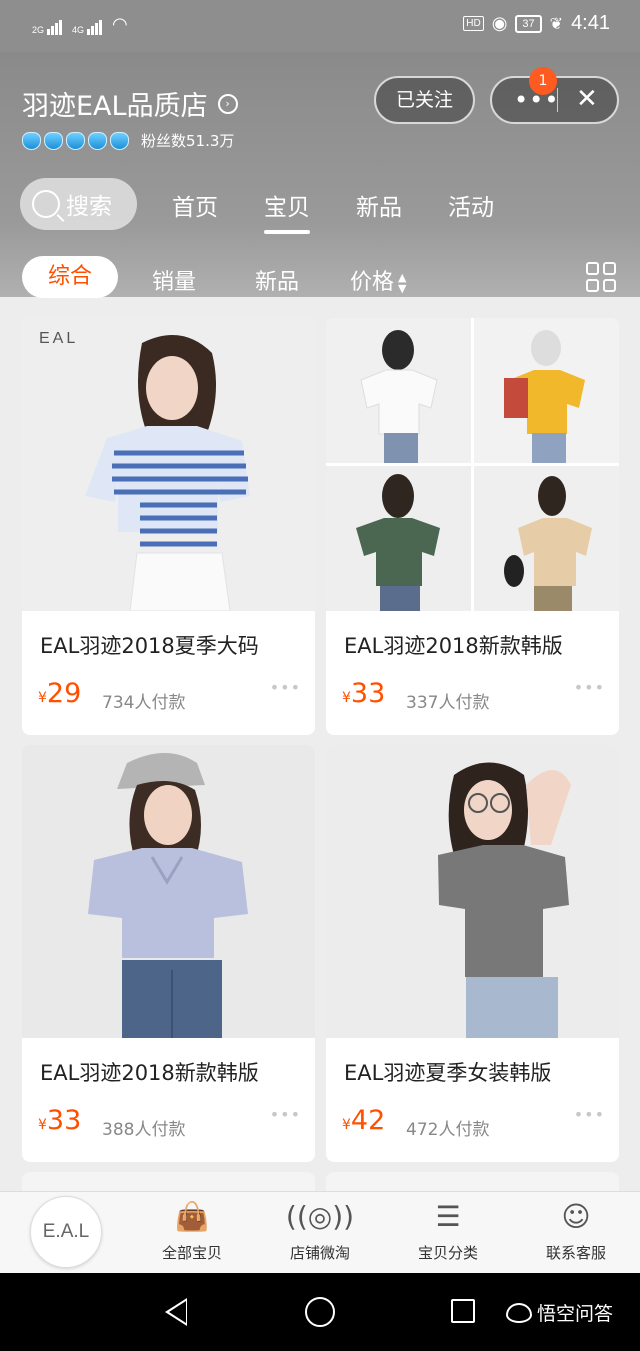 This screenshot has height=1351, width=640. I want to click on list-icon: ☰, so click(448, 1216).